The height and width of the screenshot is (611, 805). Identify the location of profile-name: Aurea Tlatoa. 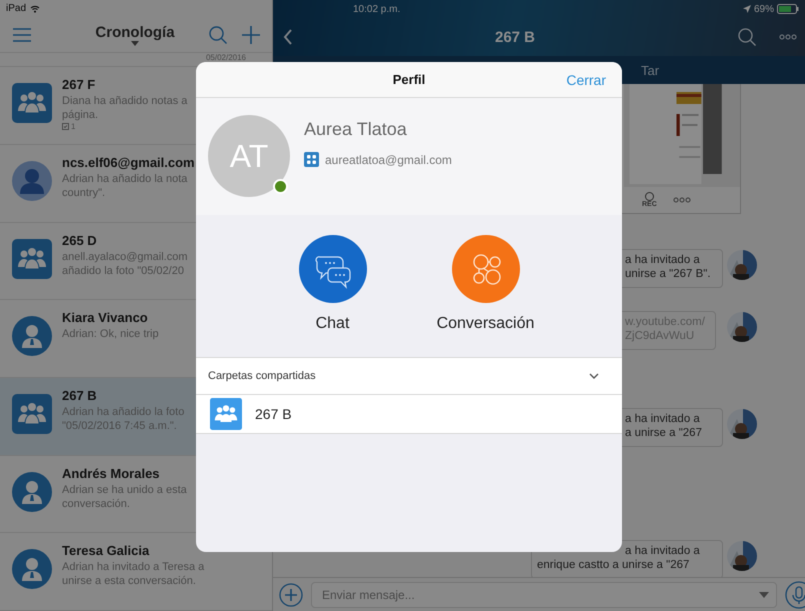
(356, 129).